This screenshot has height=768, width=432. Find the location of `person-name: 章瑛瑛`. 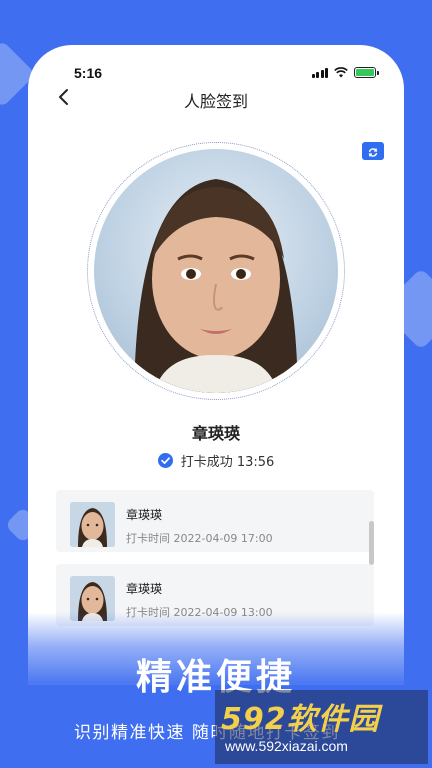

person-name: 章瑛瑛 is located at coordinates (215, 433).